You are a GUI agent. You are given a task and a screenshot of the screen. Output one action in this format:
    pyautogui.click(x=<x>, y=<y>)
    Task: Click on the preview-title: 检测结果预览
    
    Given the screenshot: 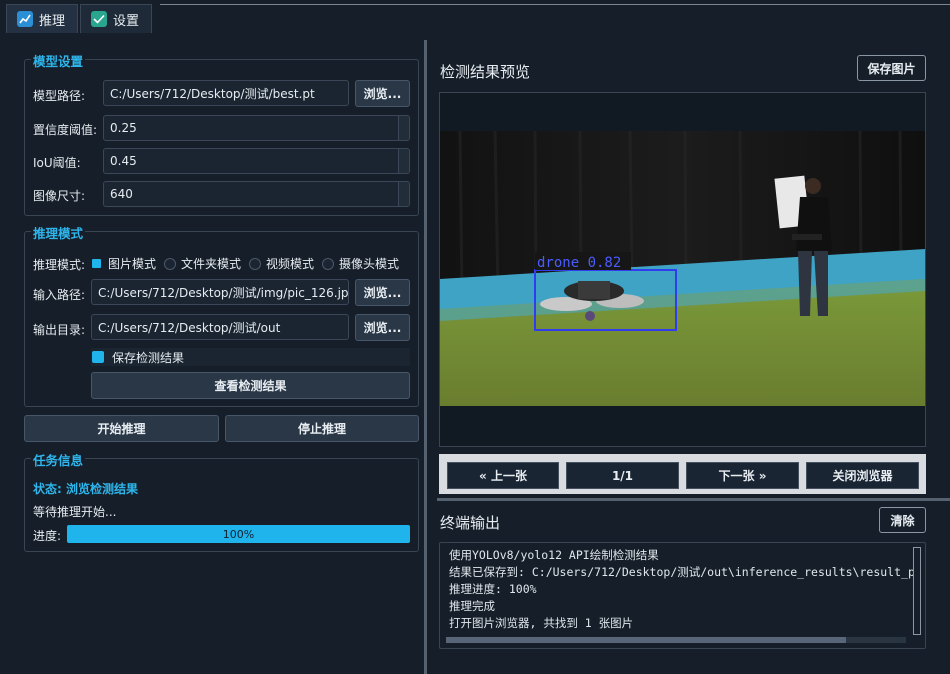 What is the action you would take?
    pyautogui.click(x=485, y=72)
    